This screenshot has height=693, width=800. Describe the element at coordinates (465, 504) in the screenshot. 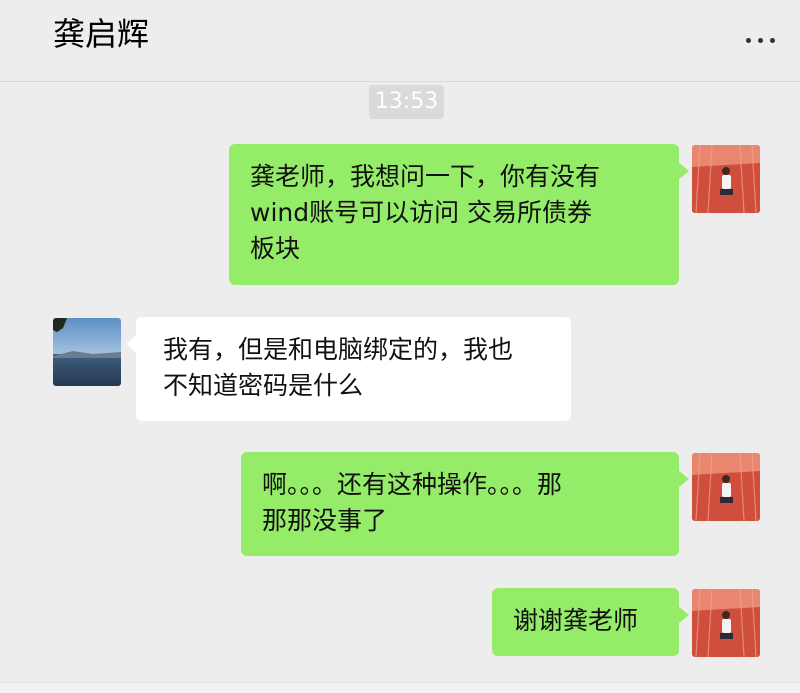

I see `message-bubble-self: 啊。。。还有这种操作。。。那 那那没事了` at that location.